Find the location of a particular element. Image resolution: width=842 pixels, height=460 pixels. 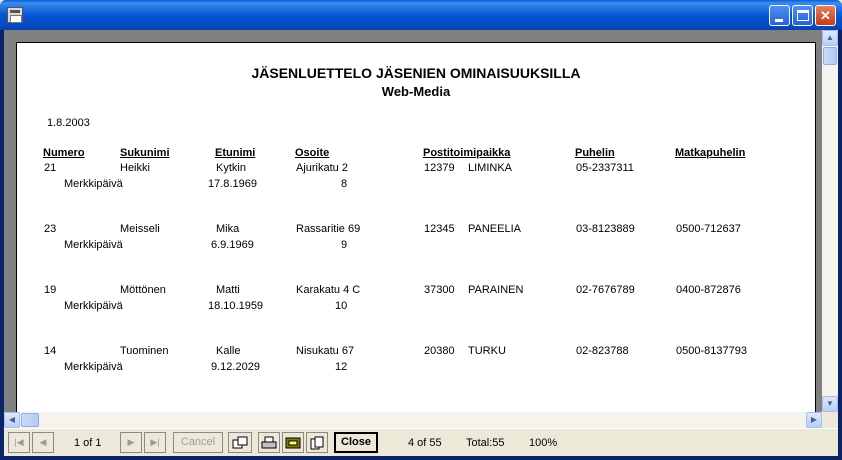

scroll-left-button: ◀ is located at coordinates (12, 420).